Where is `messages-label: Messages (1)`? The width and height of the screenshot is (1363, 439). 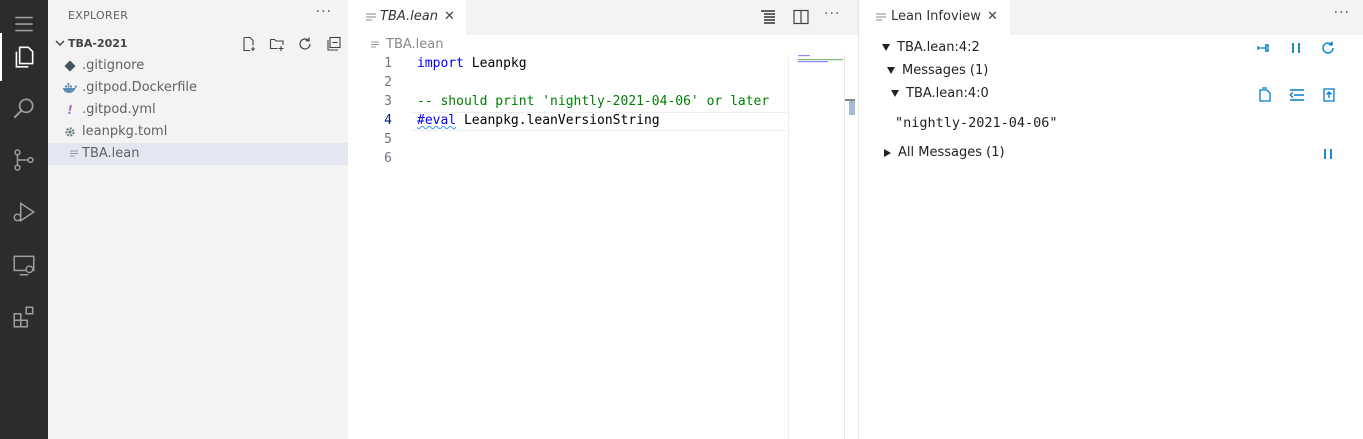 messages-label: Messages (1) is located at coordinates (945, 70).